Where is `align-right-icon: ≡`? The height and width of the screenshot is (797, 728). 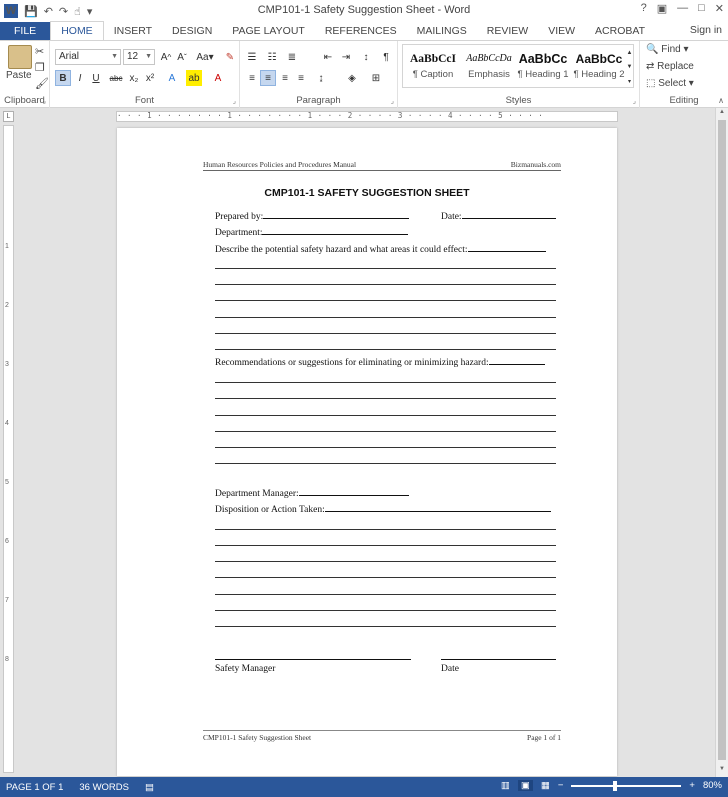
align-right-icon: ≡ is located at coordinates (285, 78).